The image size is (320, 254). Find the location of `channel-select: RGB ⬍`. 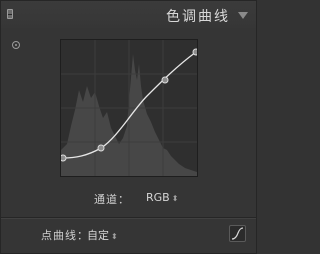

channel-select: RGB ⬍ is located at coordinates (162, 197).